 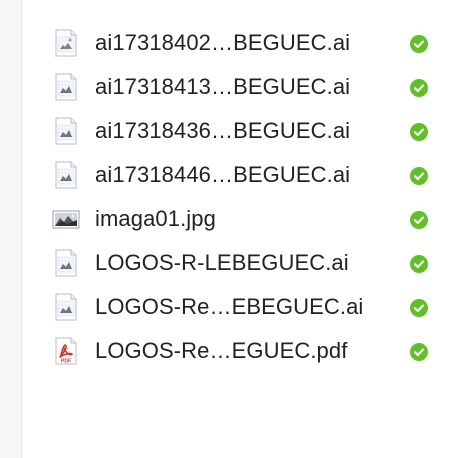 I want to click on file-name: ai17318436…BEGUEC.ai, so click(x=223, y=130).